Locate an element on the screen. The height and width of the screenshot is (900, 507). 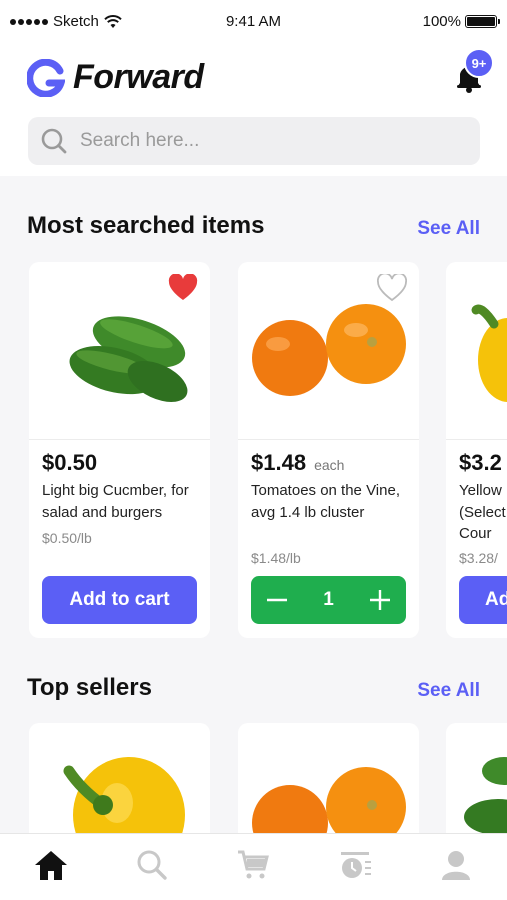
product-image-yellow-pepper is located at coordinates (476, 351).